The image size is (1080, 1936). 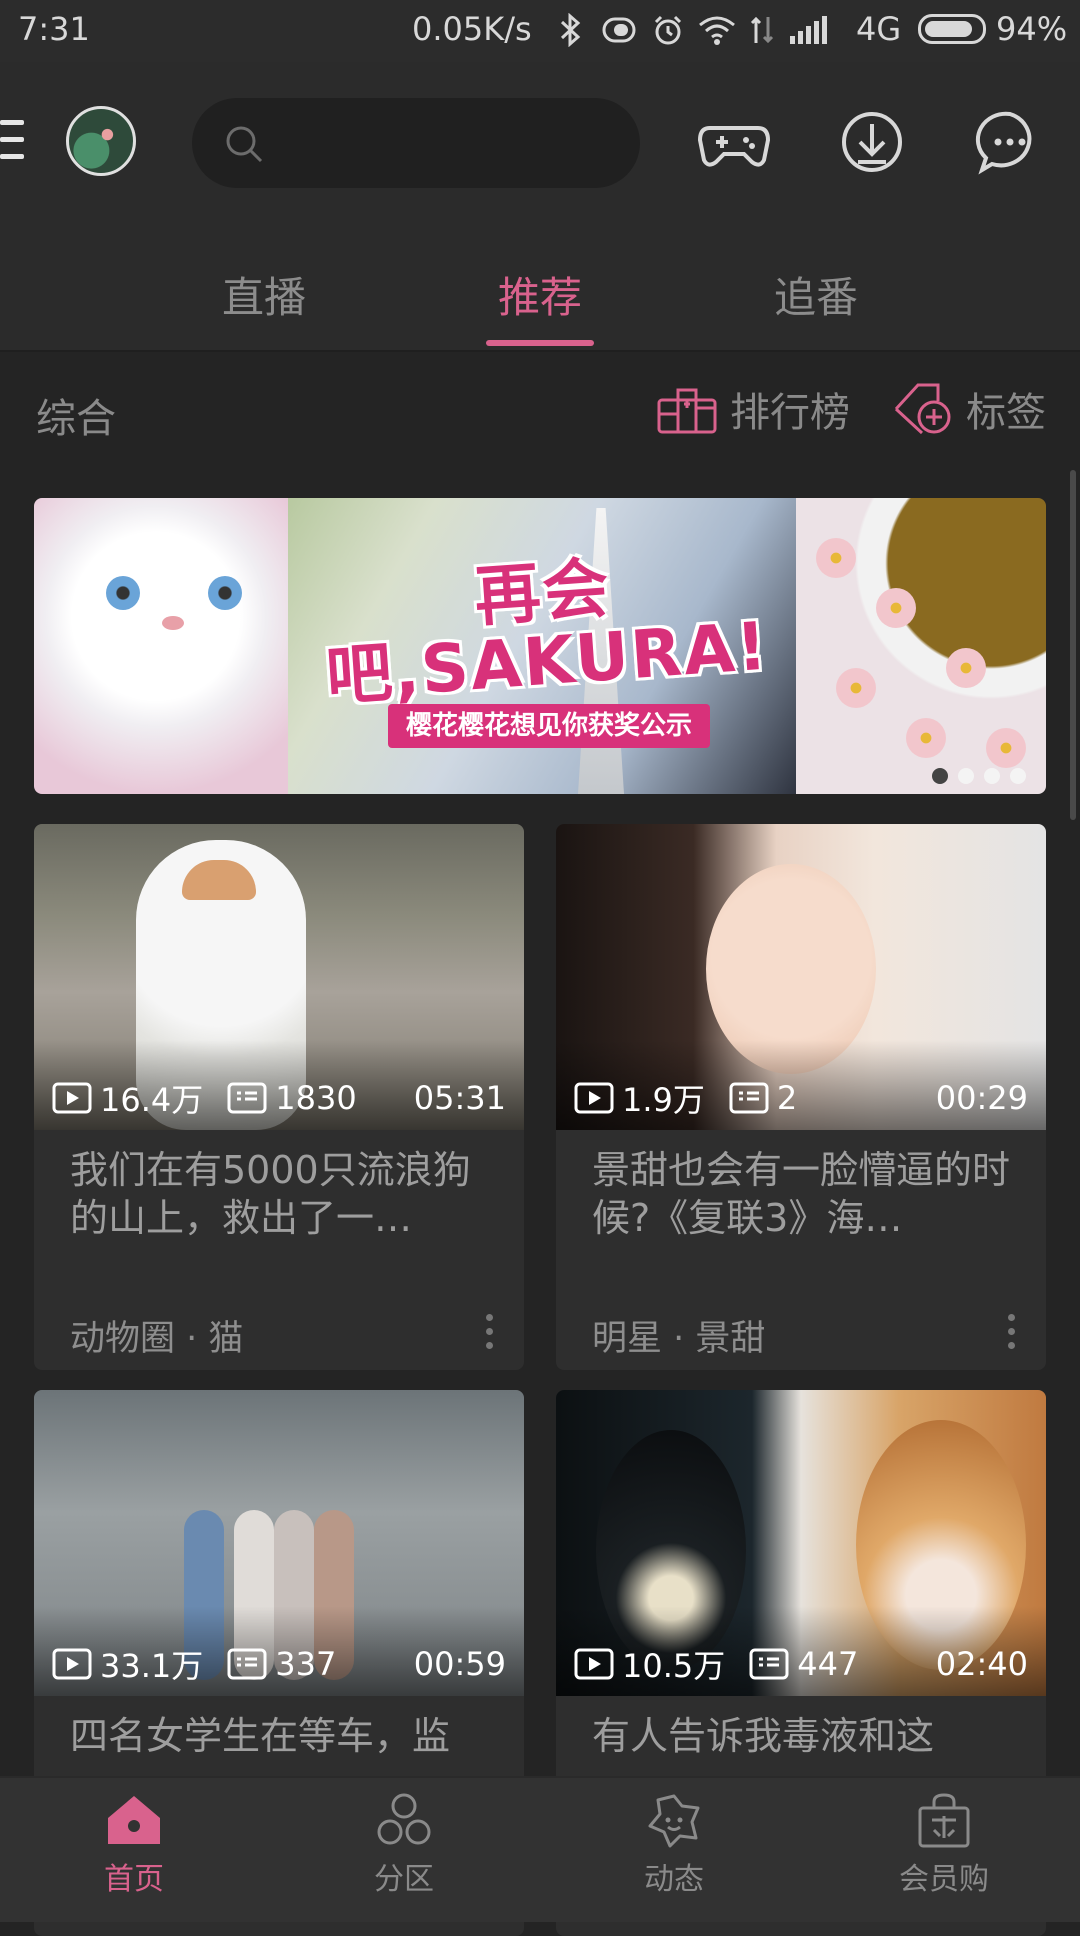 What do you see at coordinates (244, 144) in the screenshot?
I see `search-icon` at bounding box center [244, 144].